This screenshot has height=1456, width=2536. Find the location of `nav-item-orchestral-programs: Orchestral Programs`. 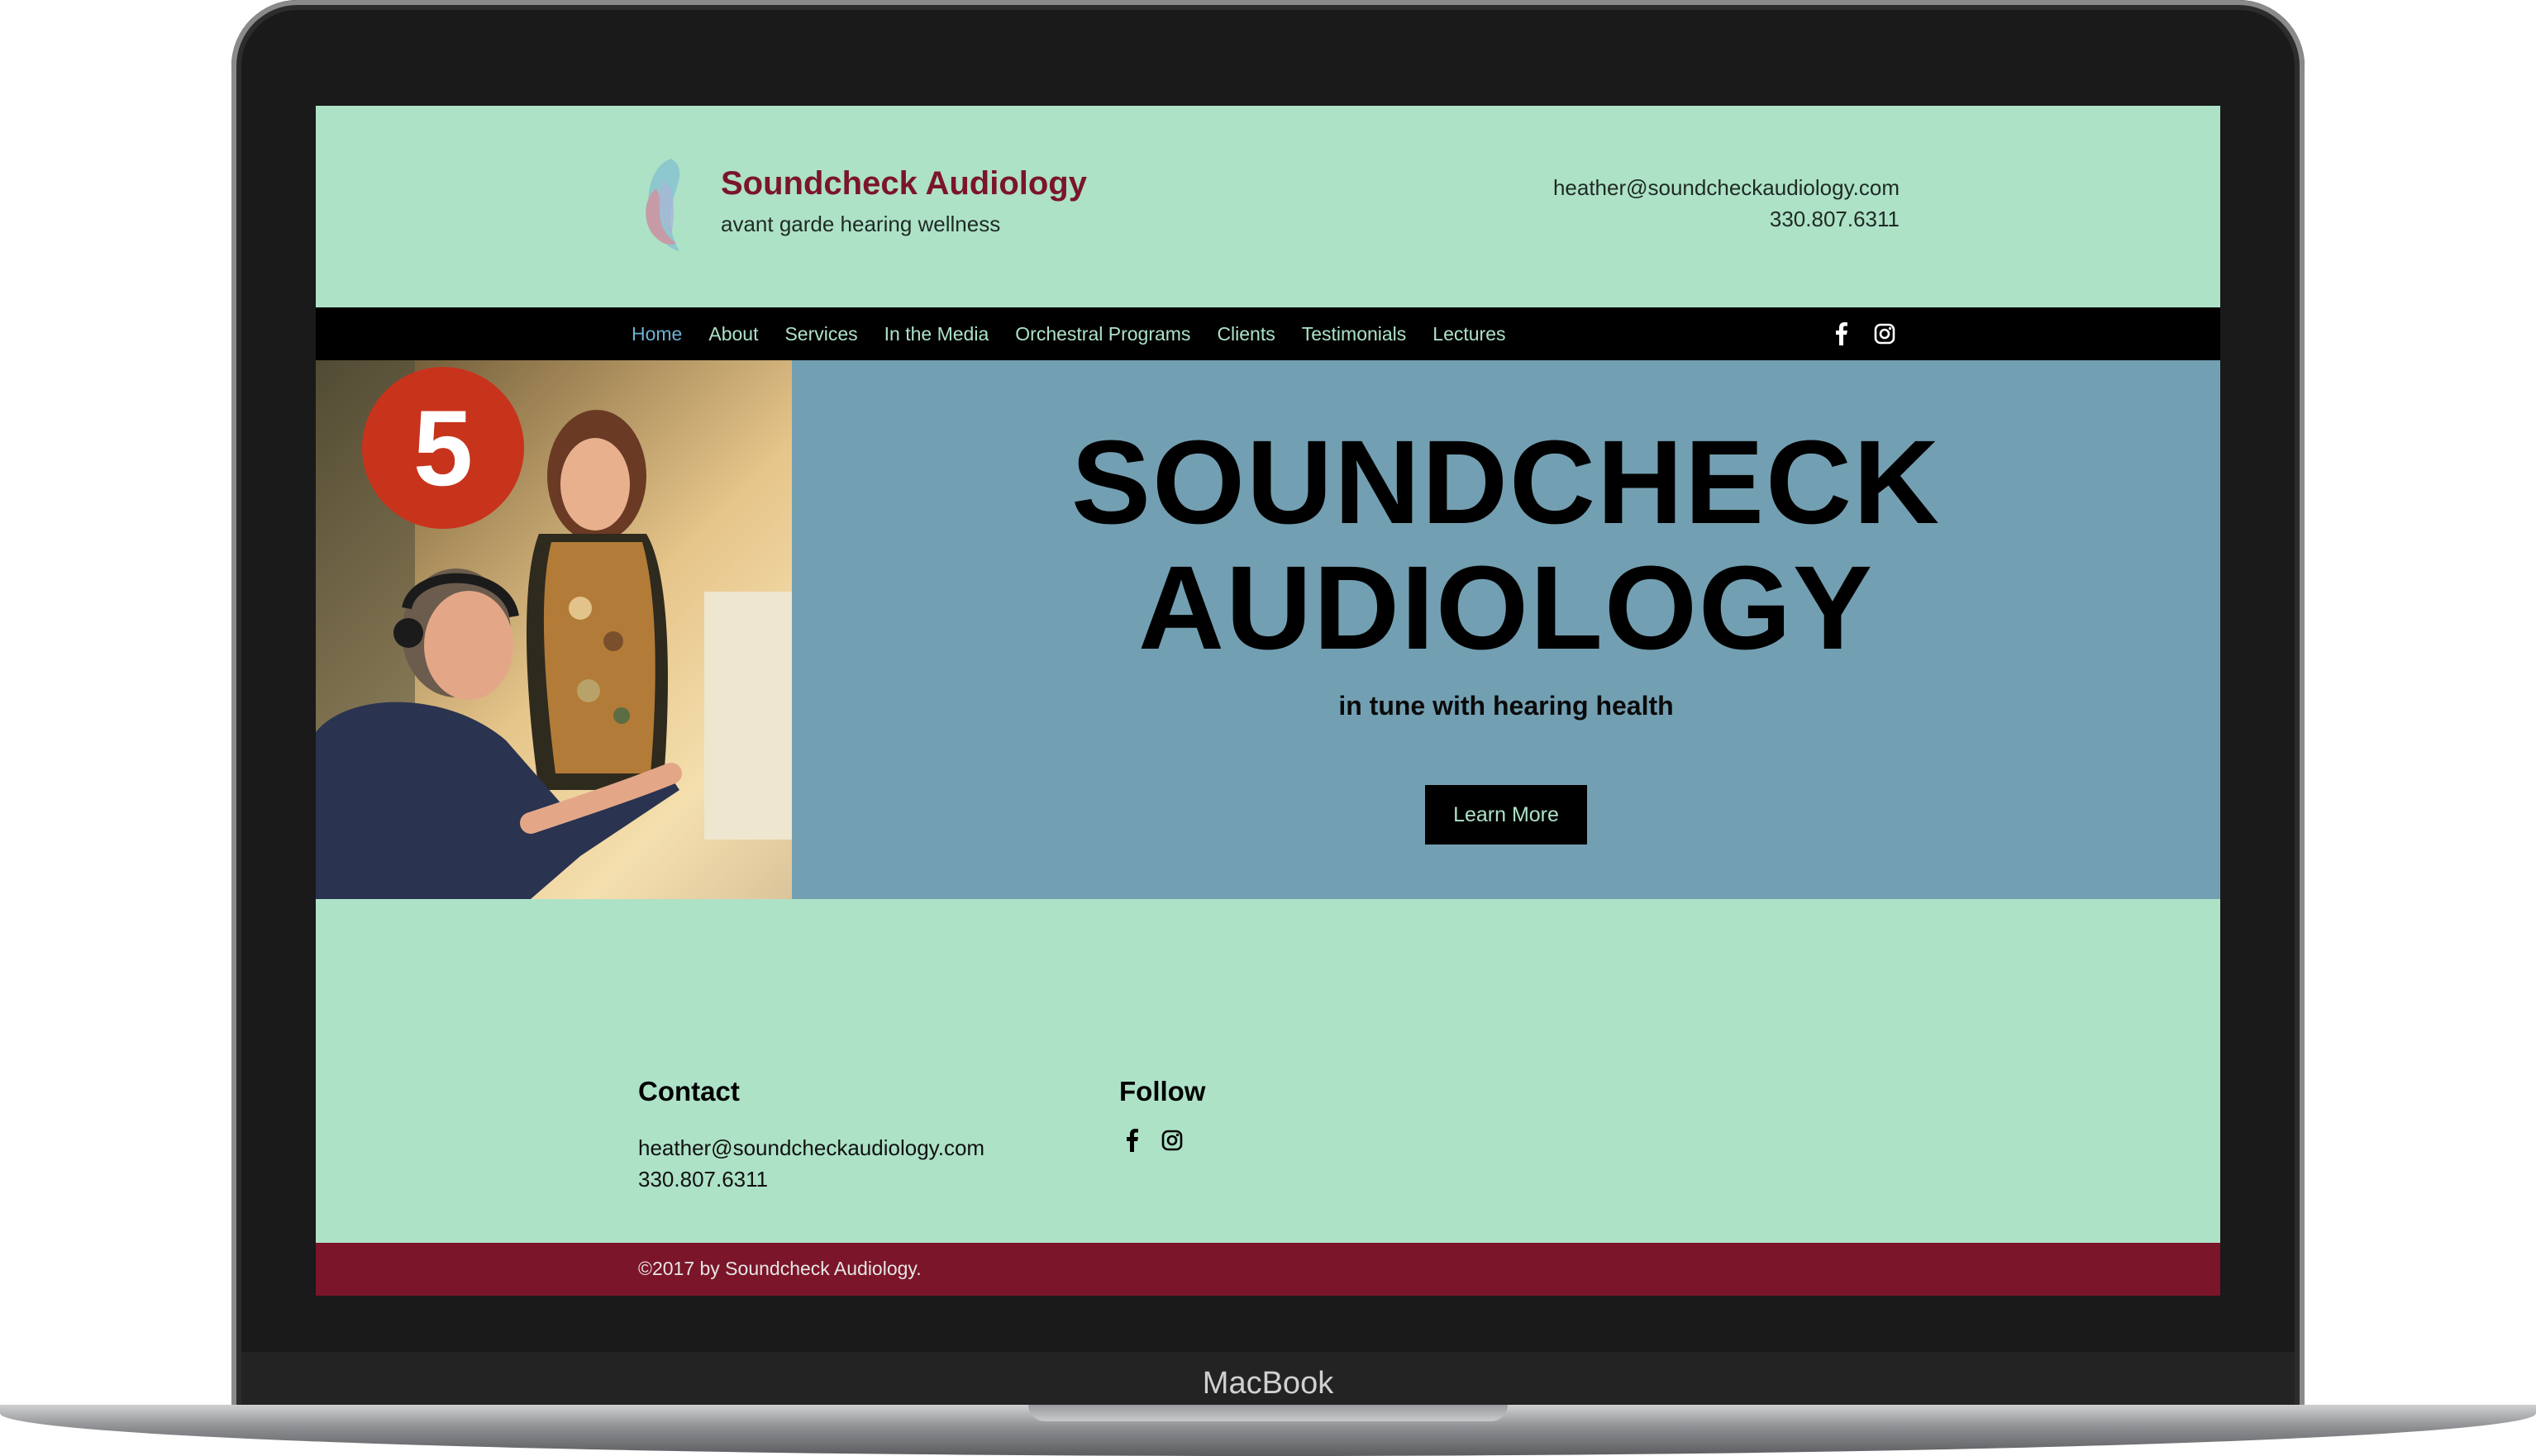

nav-item-orchestral-programs: Orchestral Programs is located at coordinates (1102, 334).